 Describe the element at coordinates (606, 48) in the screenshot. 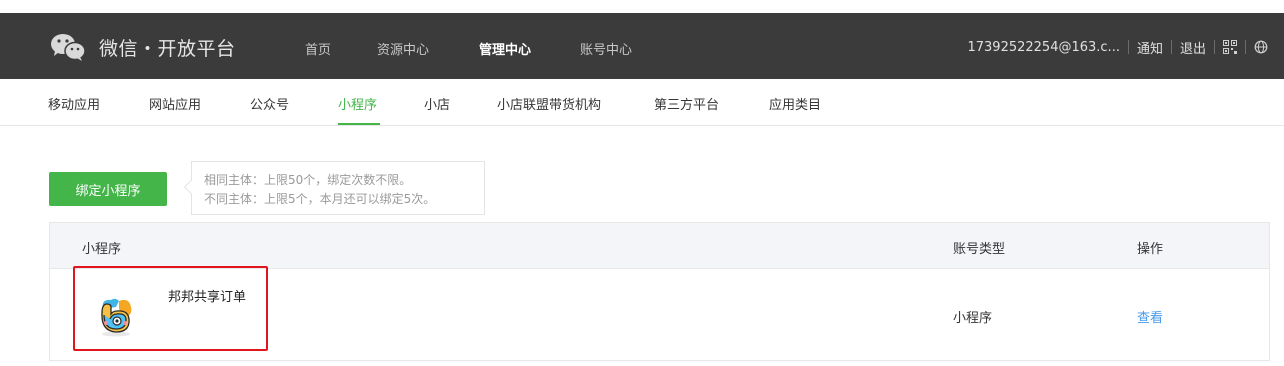

I see `nav-account: 账号中心` at that location.